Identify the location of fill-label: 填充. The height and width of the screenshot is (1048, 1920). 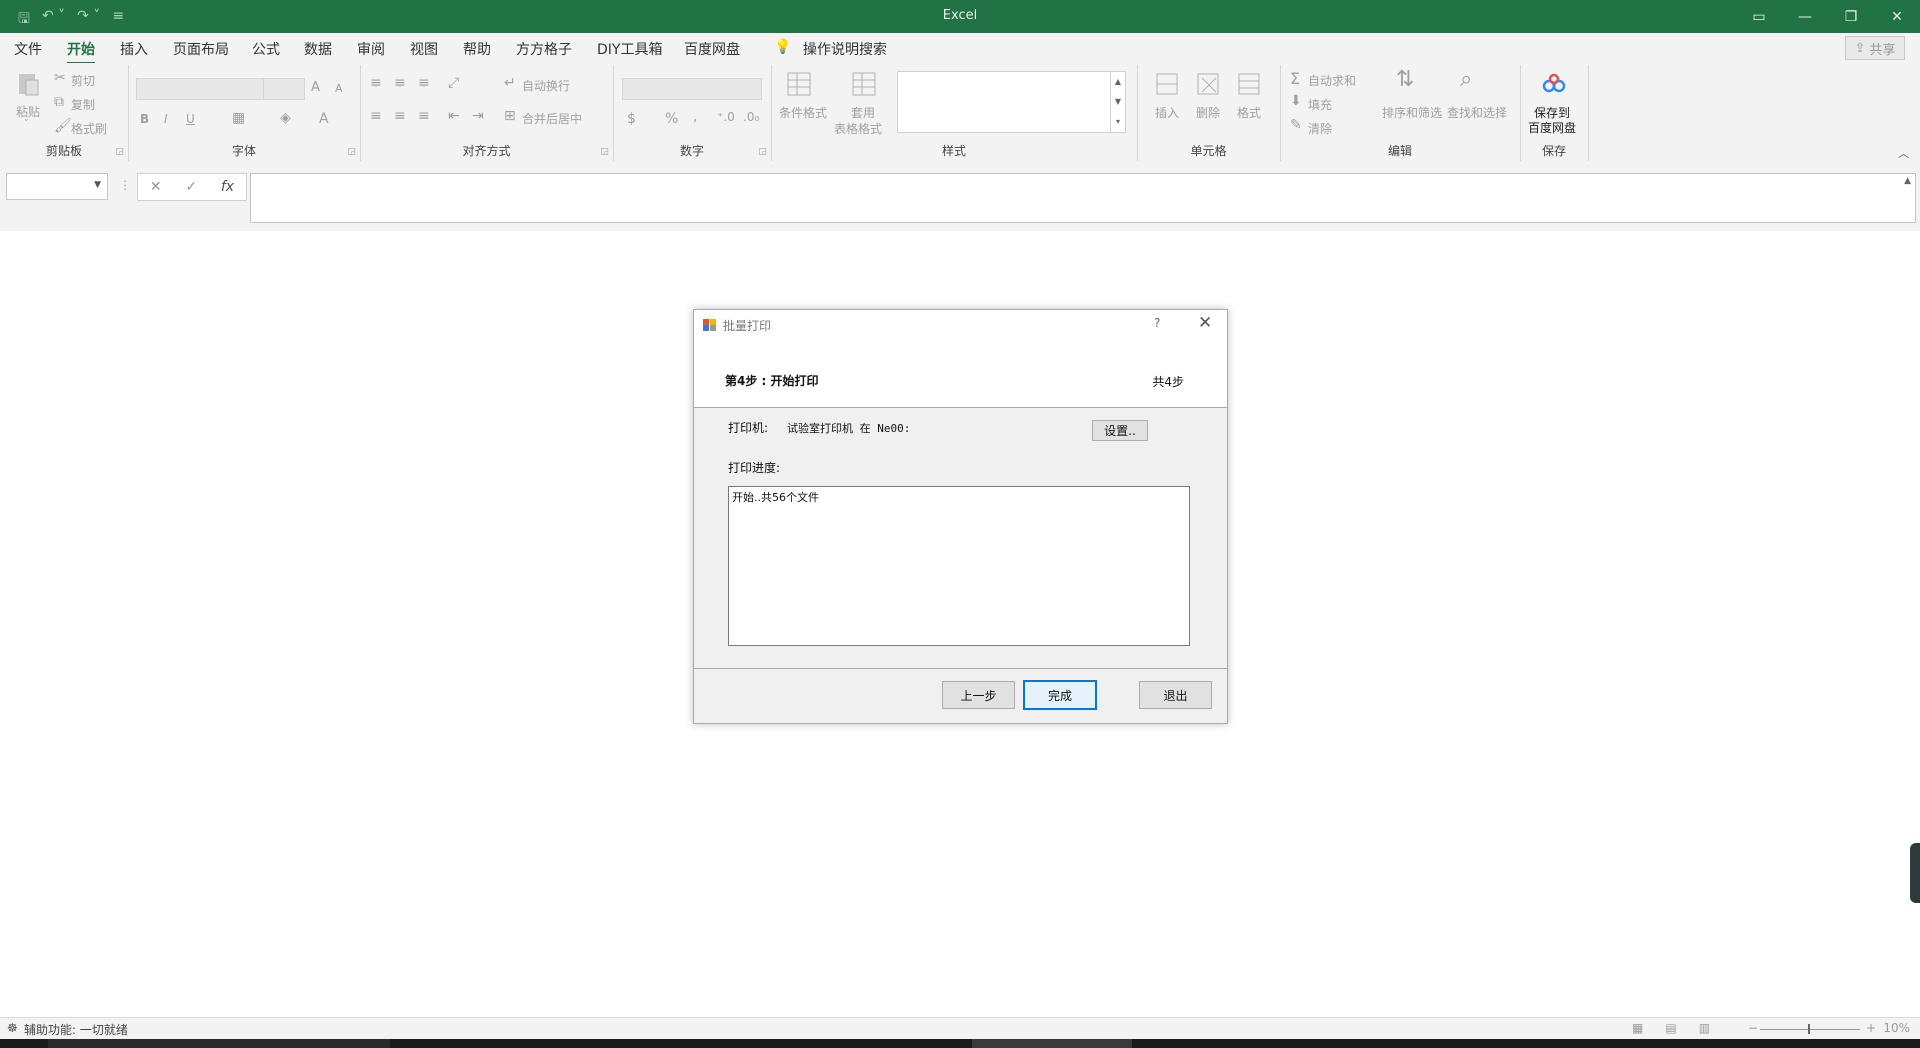
(1320, 104).